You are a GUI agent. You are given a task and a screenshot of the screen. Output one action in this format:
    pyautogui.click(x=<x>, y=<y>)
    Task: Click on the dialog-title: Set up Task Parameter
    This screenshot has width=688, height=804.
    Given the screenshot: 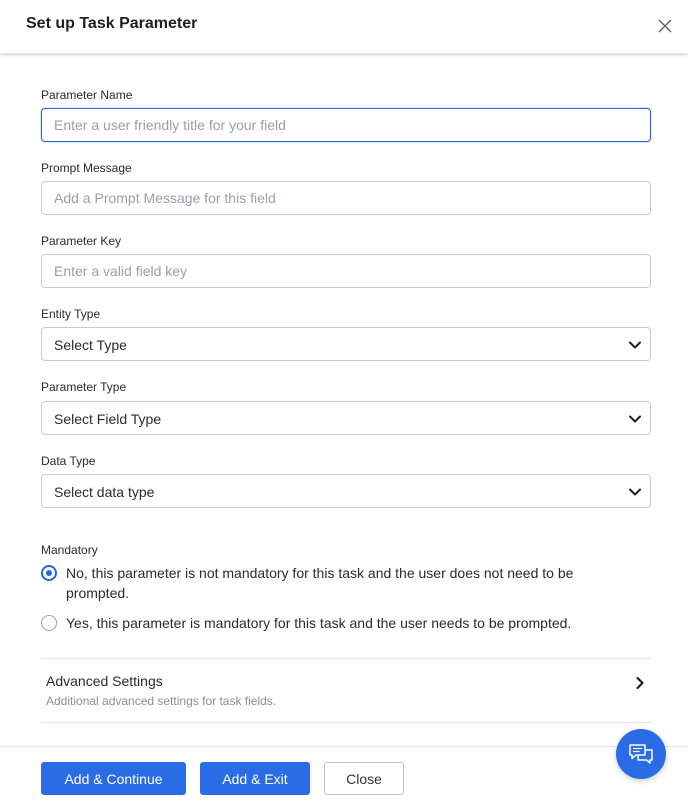 What is the action you would take?
    pyautogui.click(x=112, y=23)
    